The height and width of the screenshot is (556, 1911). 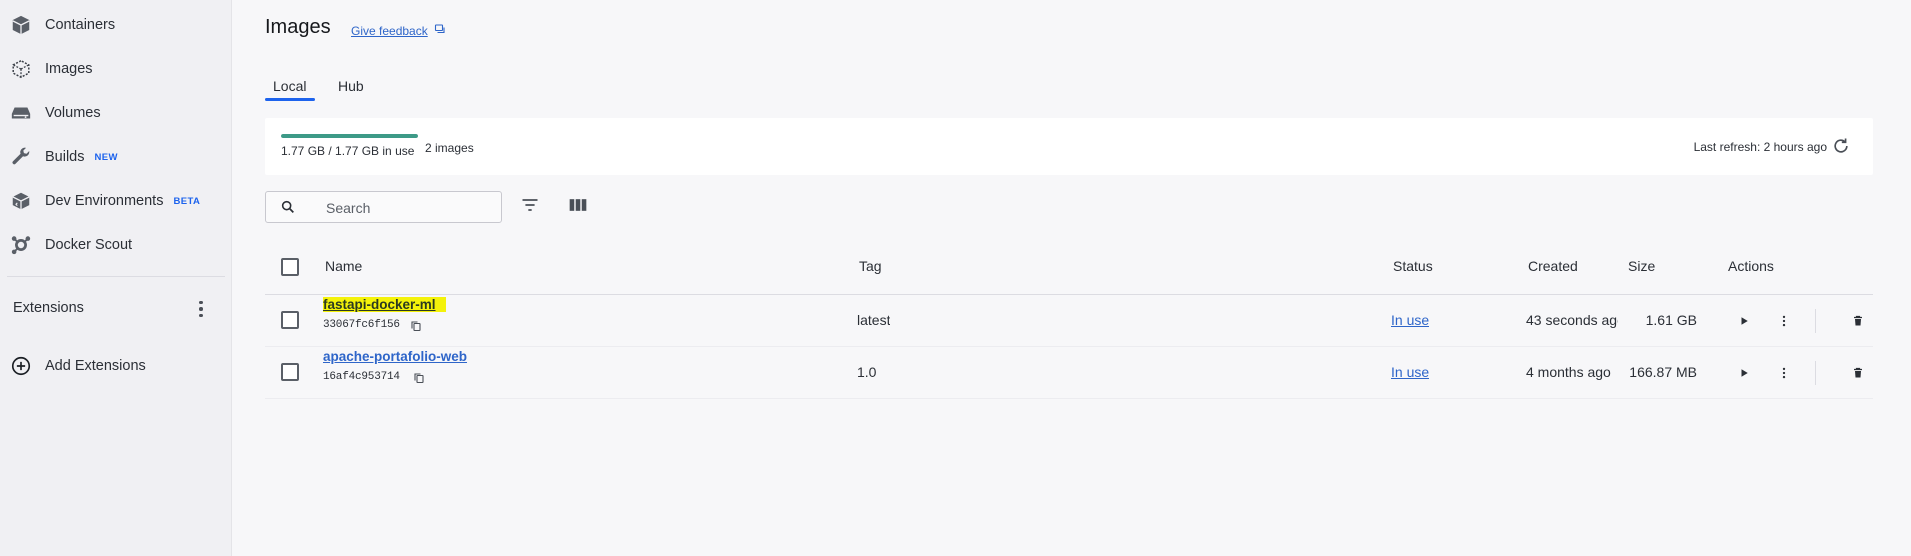 I want to click on add-extensions-label: Add Extensions, so click(x=95, y=366).